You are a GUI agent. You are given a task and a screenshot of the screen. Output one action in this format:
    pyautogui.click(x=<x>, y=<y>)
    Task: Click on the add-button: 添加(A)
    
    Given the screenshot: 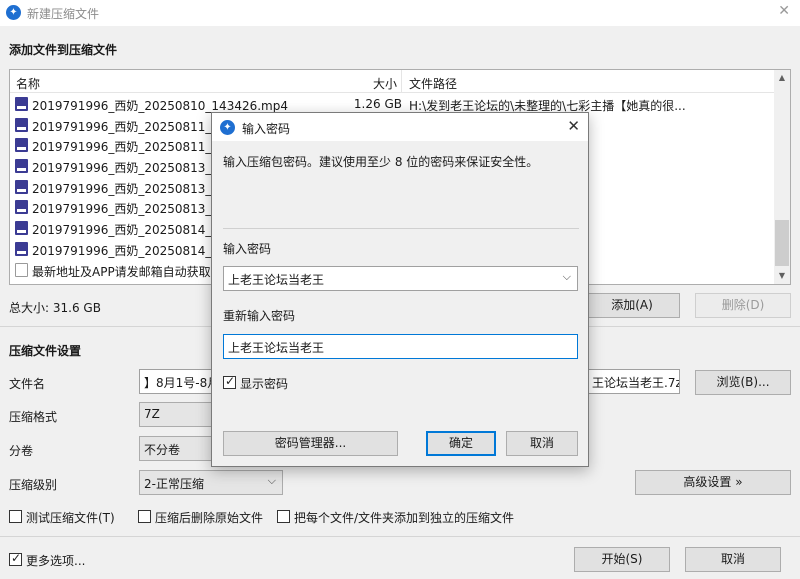 What is the action you would take?
    pyautogui.click(x=632, y=305)
    